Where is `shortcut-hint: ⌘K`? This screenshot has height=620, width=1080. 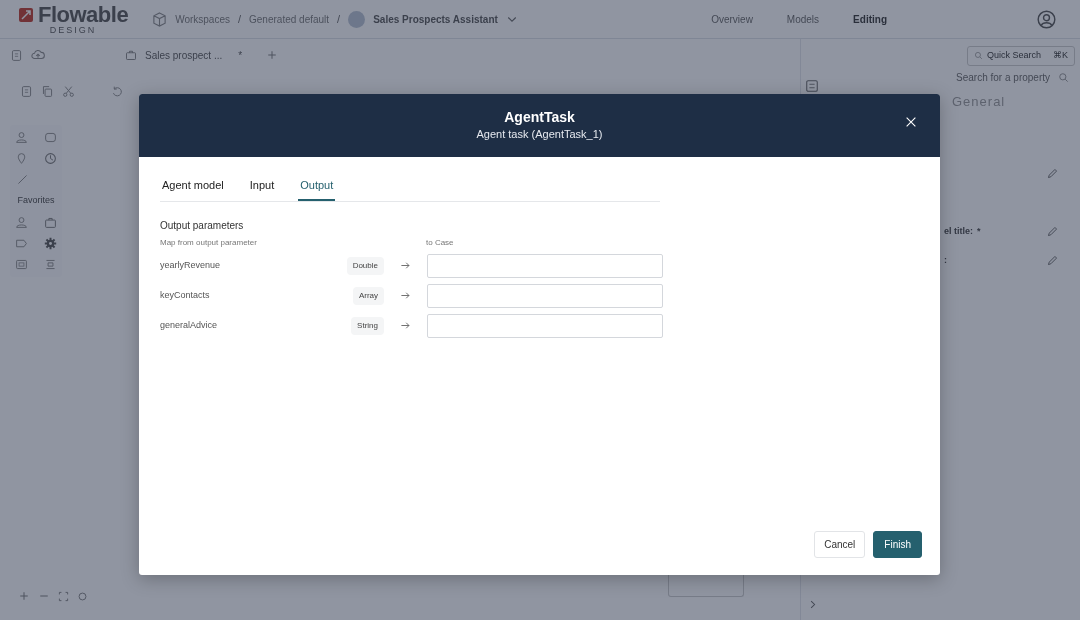
shortcut-hint: ⌘K is located at coordinates (1060, 55).